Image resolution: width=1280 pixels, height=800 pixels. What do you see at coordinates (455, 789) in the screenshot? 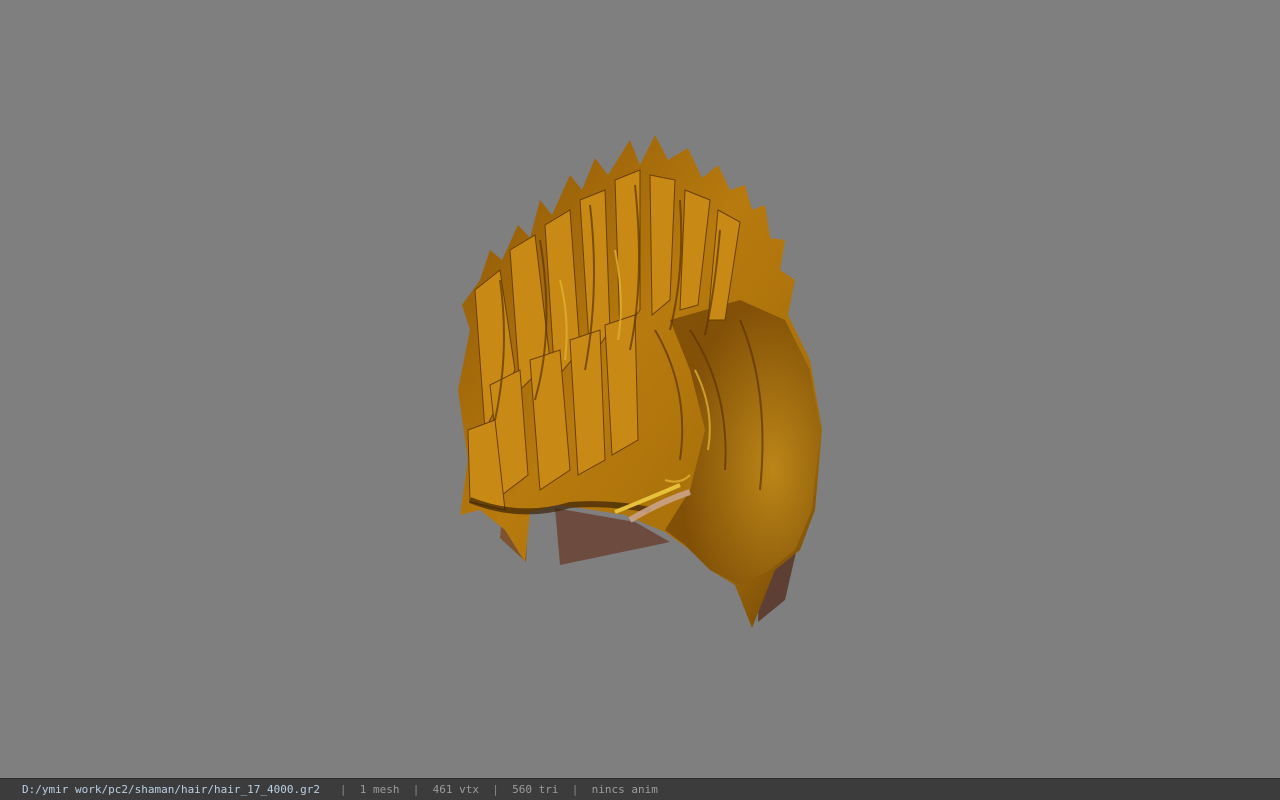
I see `vertex-count-label: 461 vtx` at bounding box center [455, 789].